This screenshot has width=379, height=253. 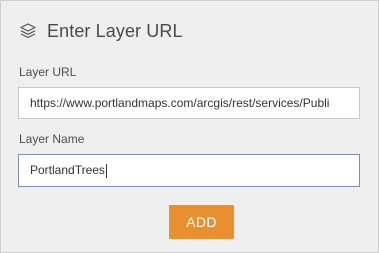 I want to click on layer-url-label: Layer URL, so click(x=48, y=72).